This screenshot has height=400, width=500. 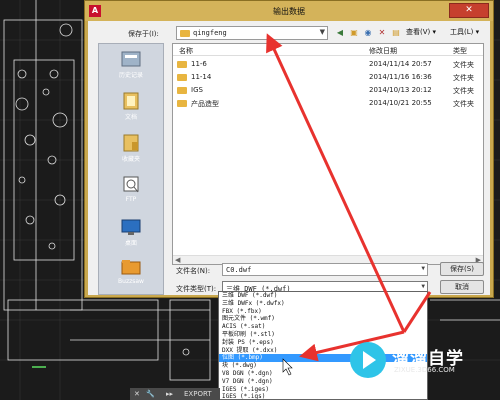 I want to click on wrench-icon: 🔧, so click(x=150, y=394).